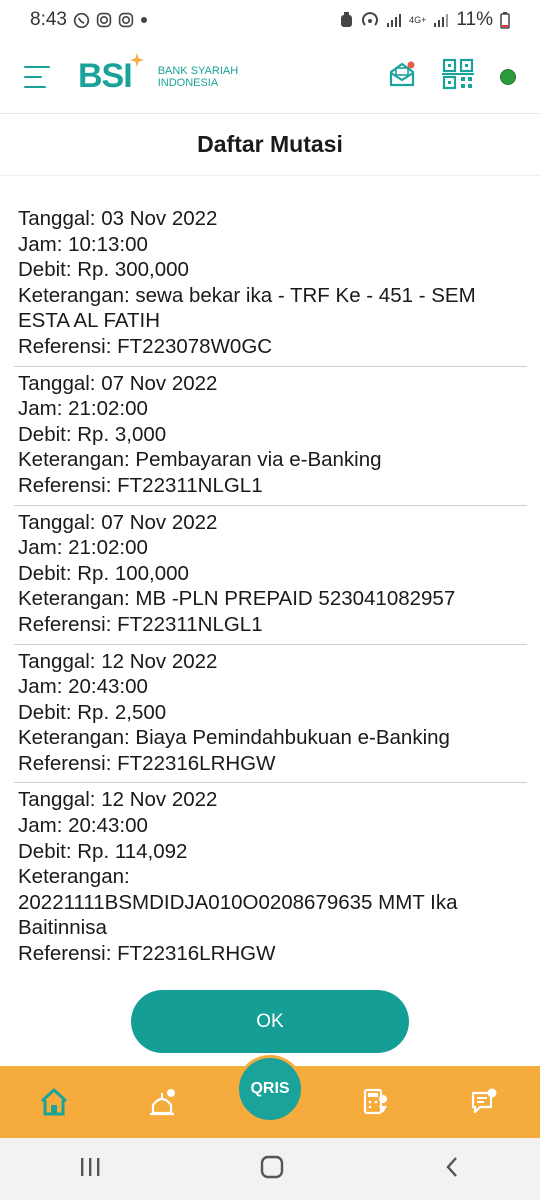  What do you see at coordinates (92, 434) in the screenshot?
I see `tx-debit: Debit: Rp. 3,000` at bounding box center [92, 434].